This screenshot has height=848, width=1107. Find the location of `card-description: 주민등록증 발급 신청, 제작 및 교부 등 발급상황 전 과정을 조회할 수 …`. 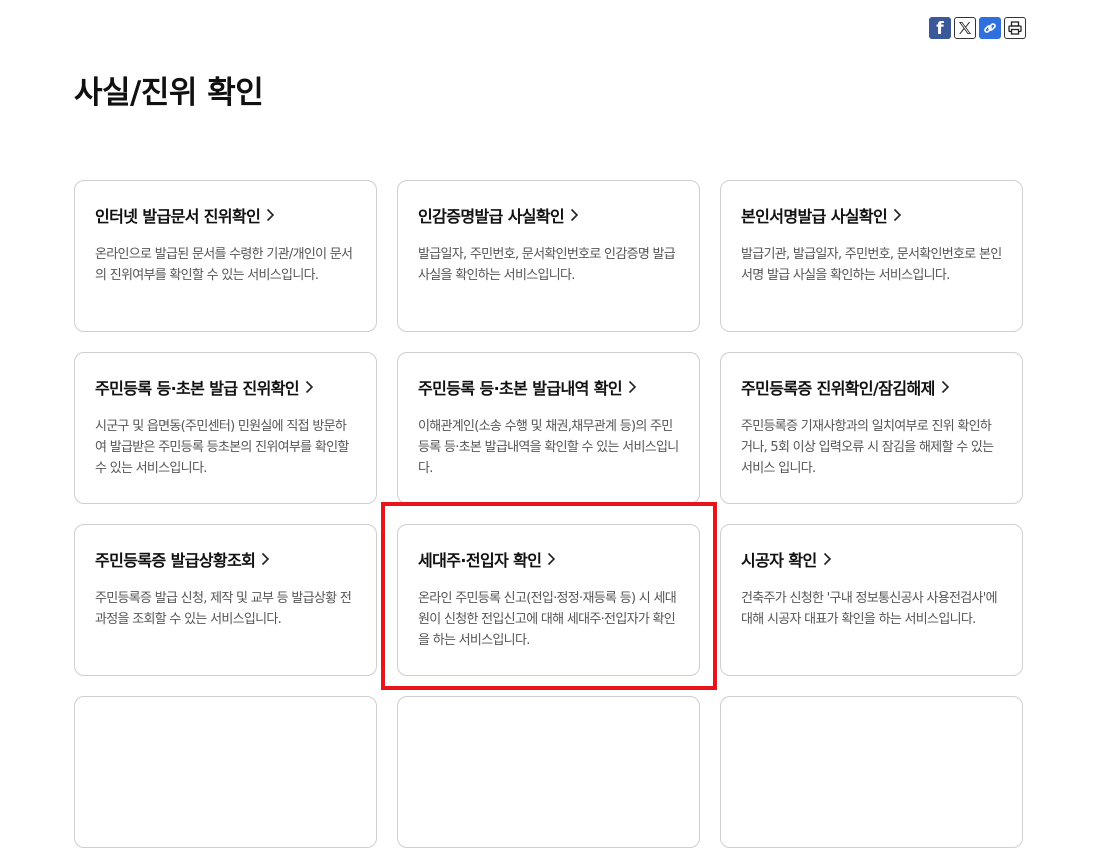

card-description: 주민등록증 발급 신청, 제작 및 교부 등 발급상황 전 과정을 조회할 수 … is located at coordinates (223, 609).